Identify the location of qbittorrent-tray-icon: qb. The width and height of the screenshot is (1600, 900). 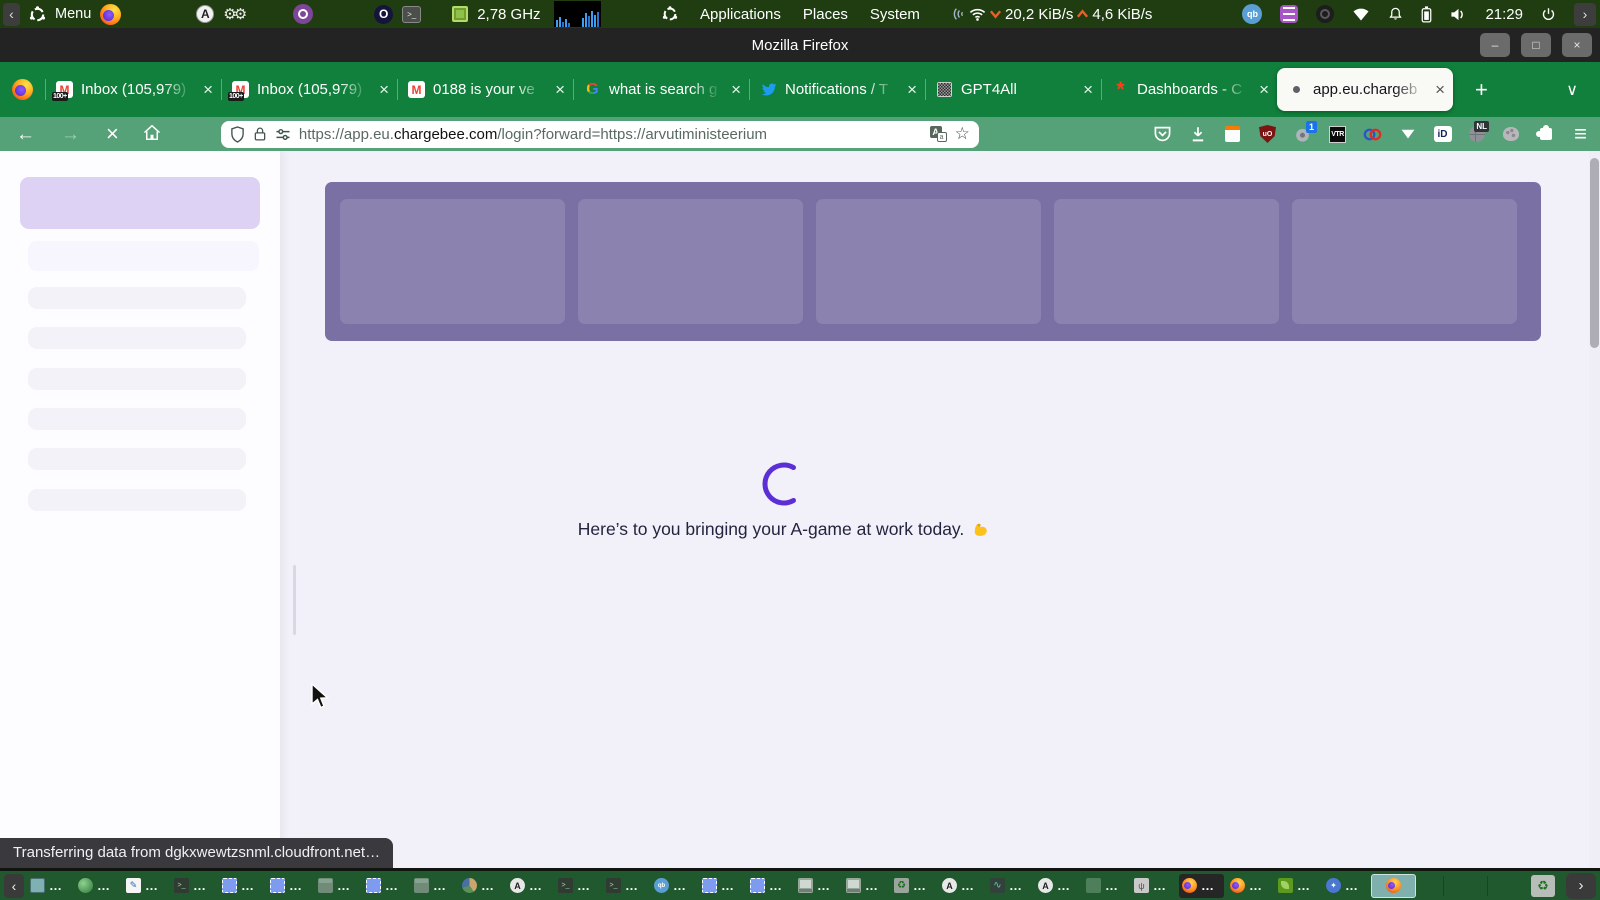
(1252, 14).